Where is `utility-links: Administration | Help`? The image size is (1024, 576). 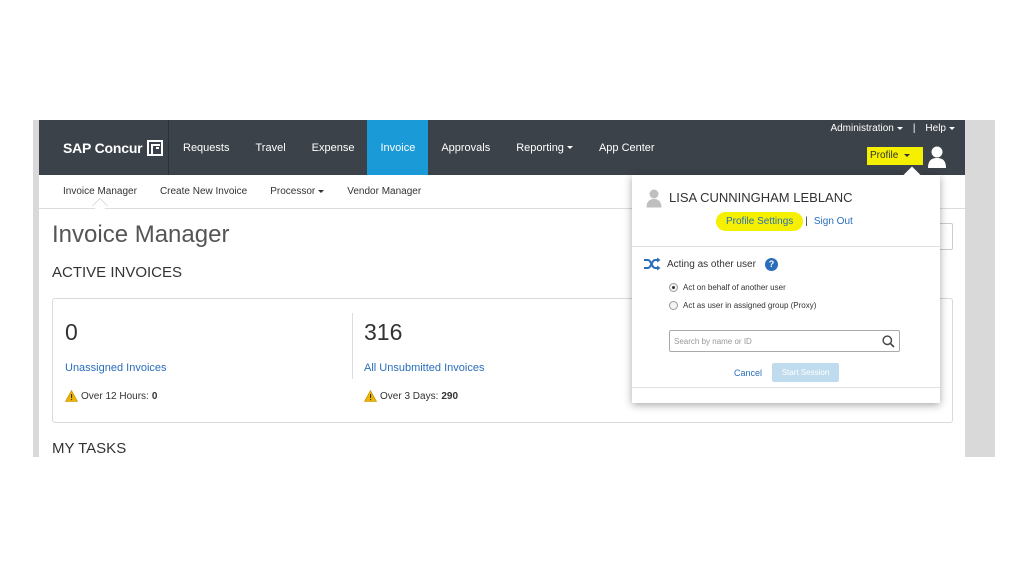
utility-links: Administration | Help is located at coordinates (892, 128).